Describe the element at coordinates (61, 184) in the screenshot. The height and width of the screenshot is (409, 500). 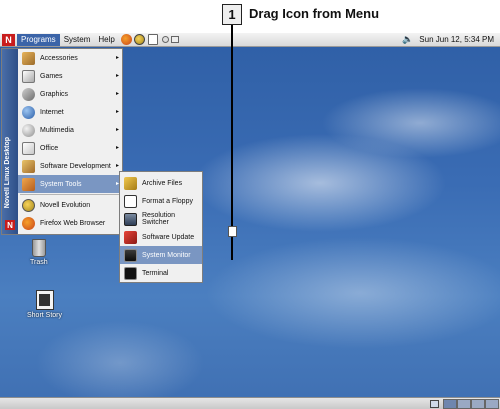
I see `menu-item-label: System Tools` at that location.